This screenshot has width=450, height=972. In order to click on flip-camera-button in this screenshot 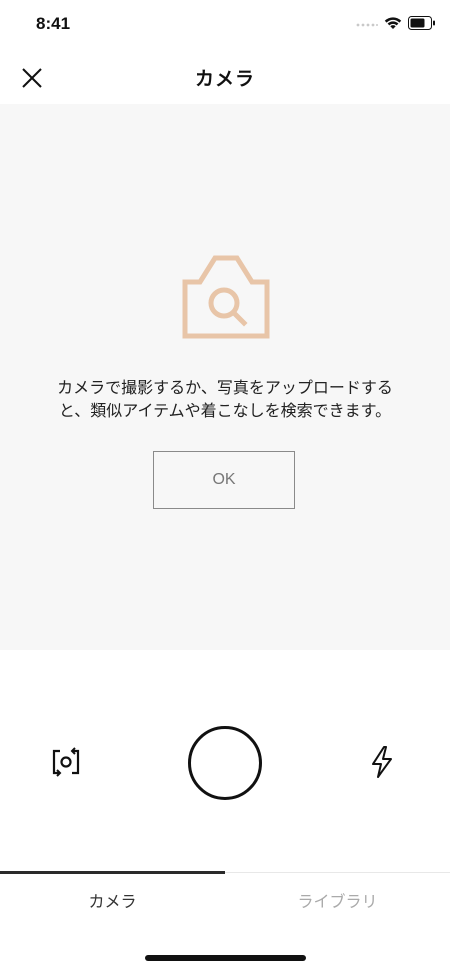, I will do `click(66, 762)`.